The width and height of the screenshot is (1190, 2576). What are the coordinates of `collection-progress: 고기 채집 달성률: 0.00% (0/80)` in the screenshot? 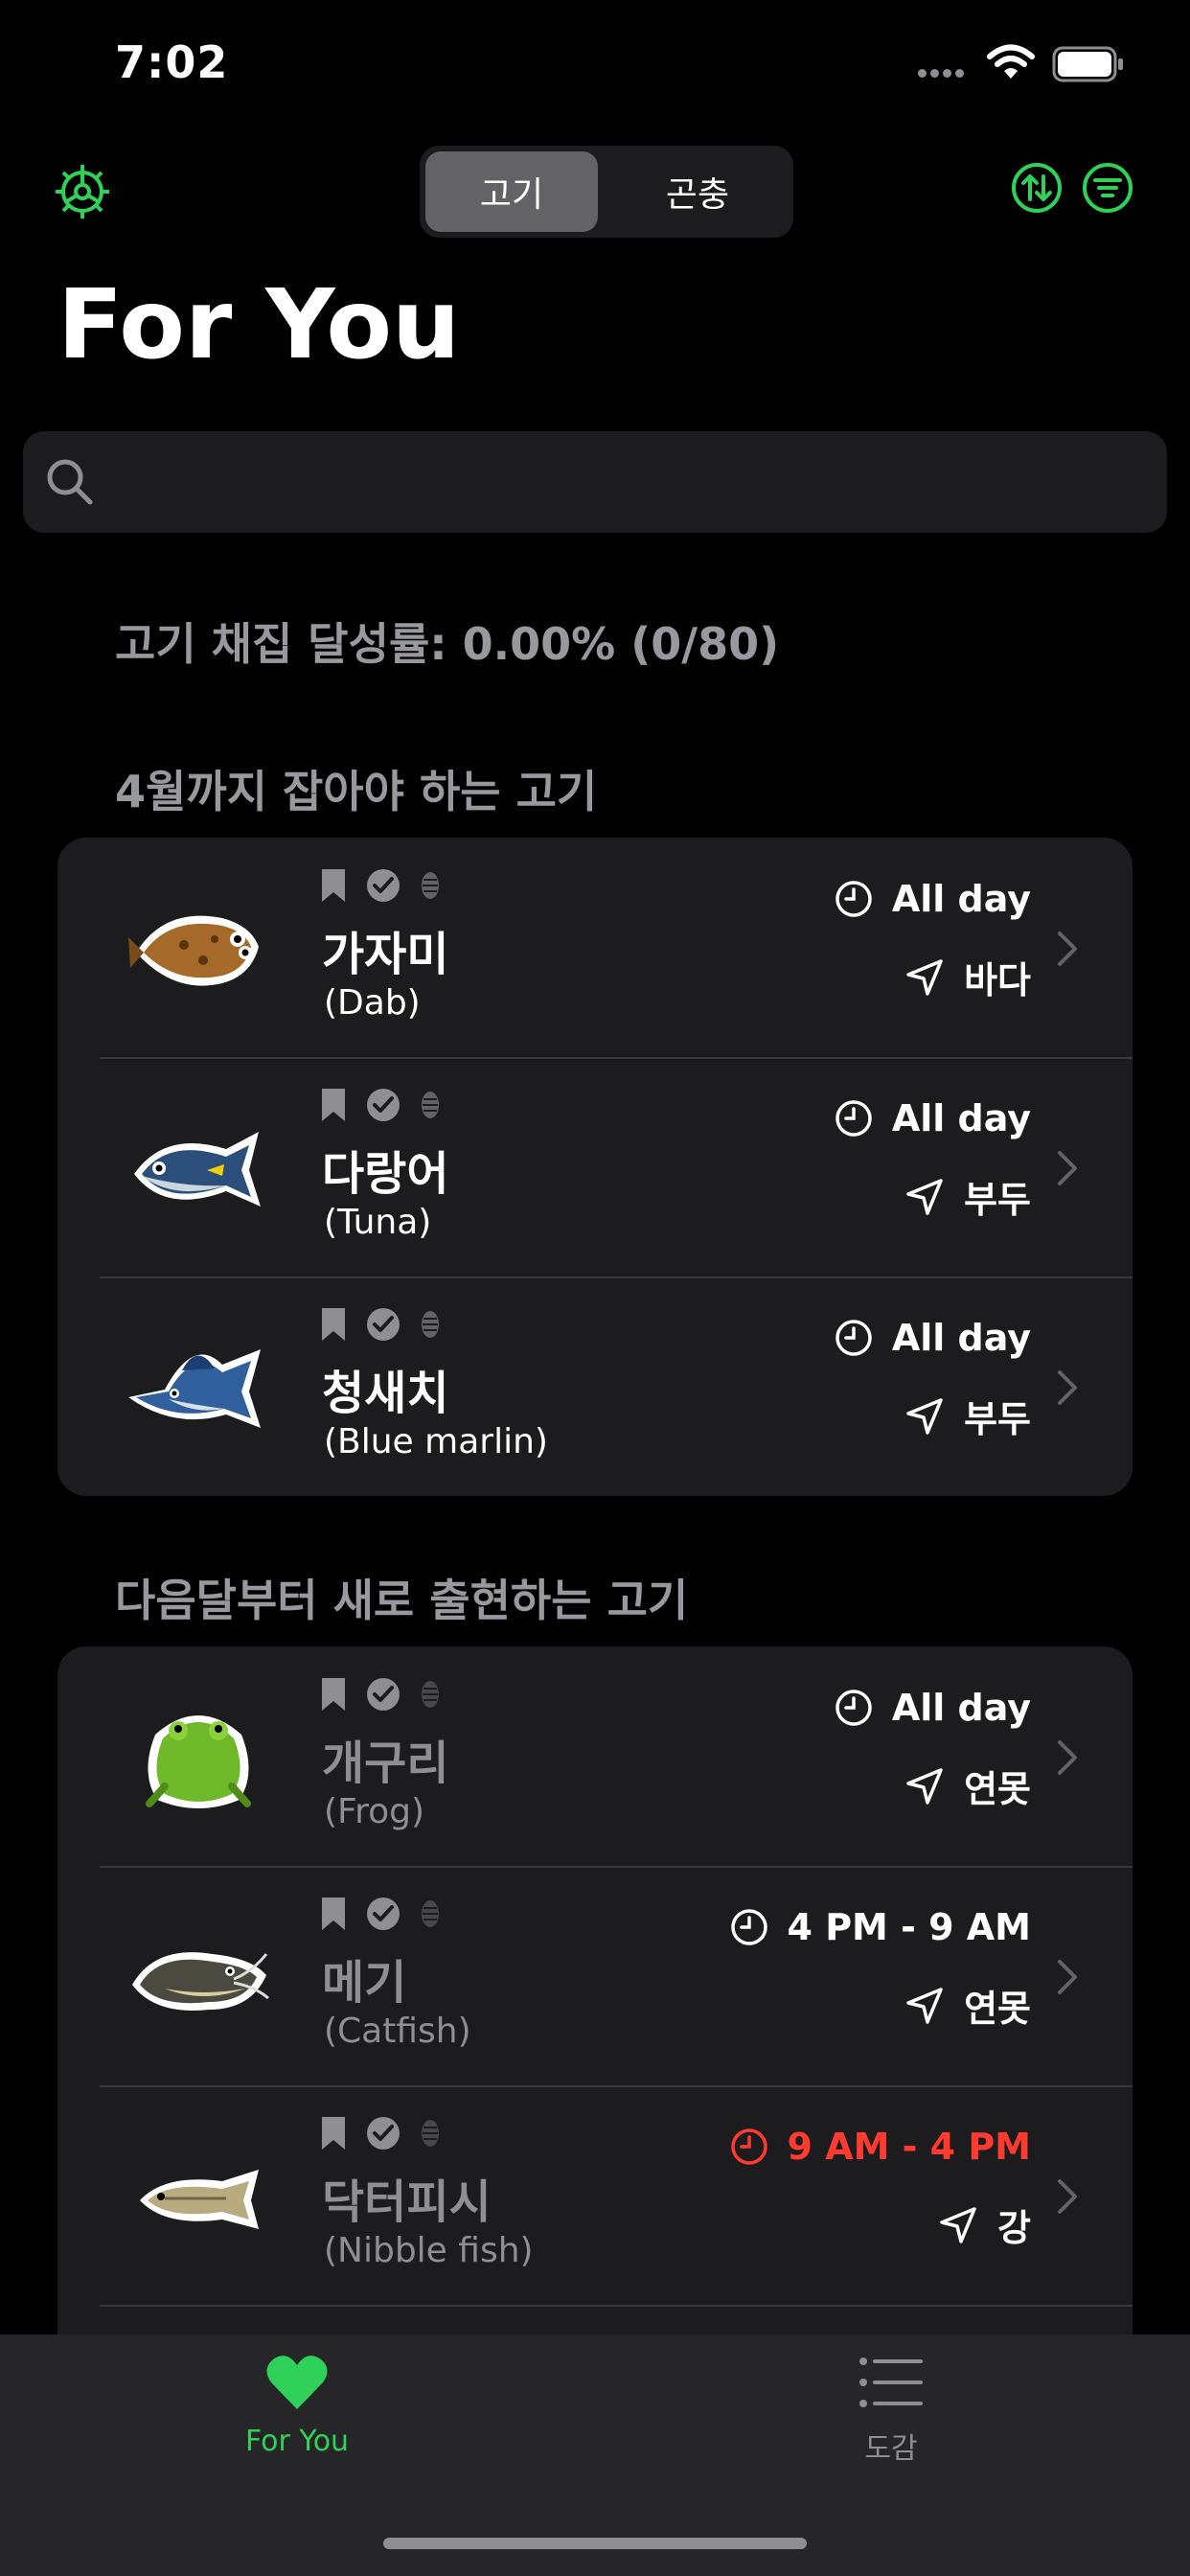 It's located at (448, 644).